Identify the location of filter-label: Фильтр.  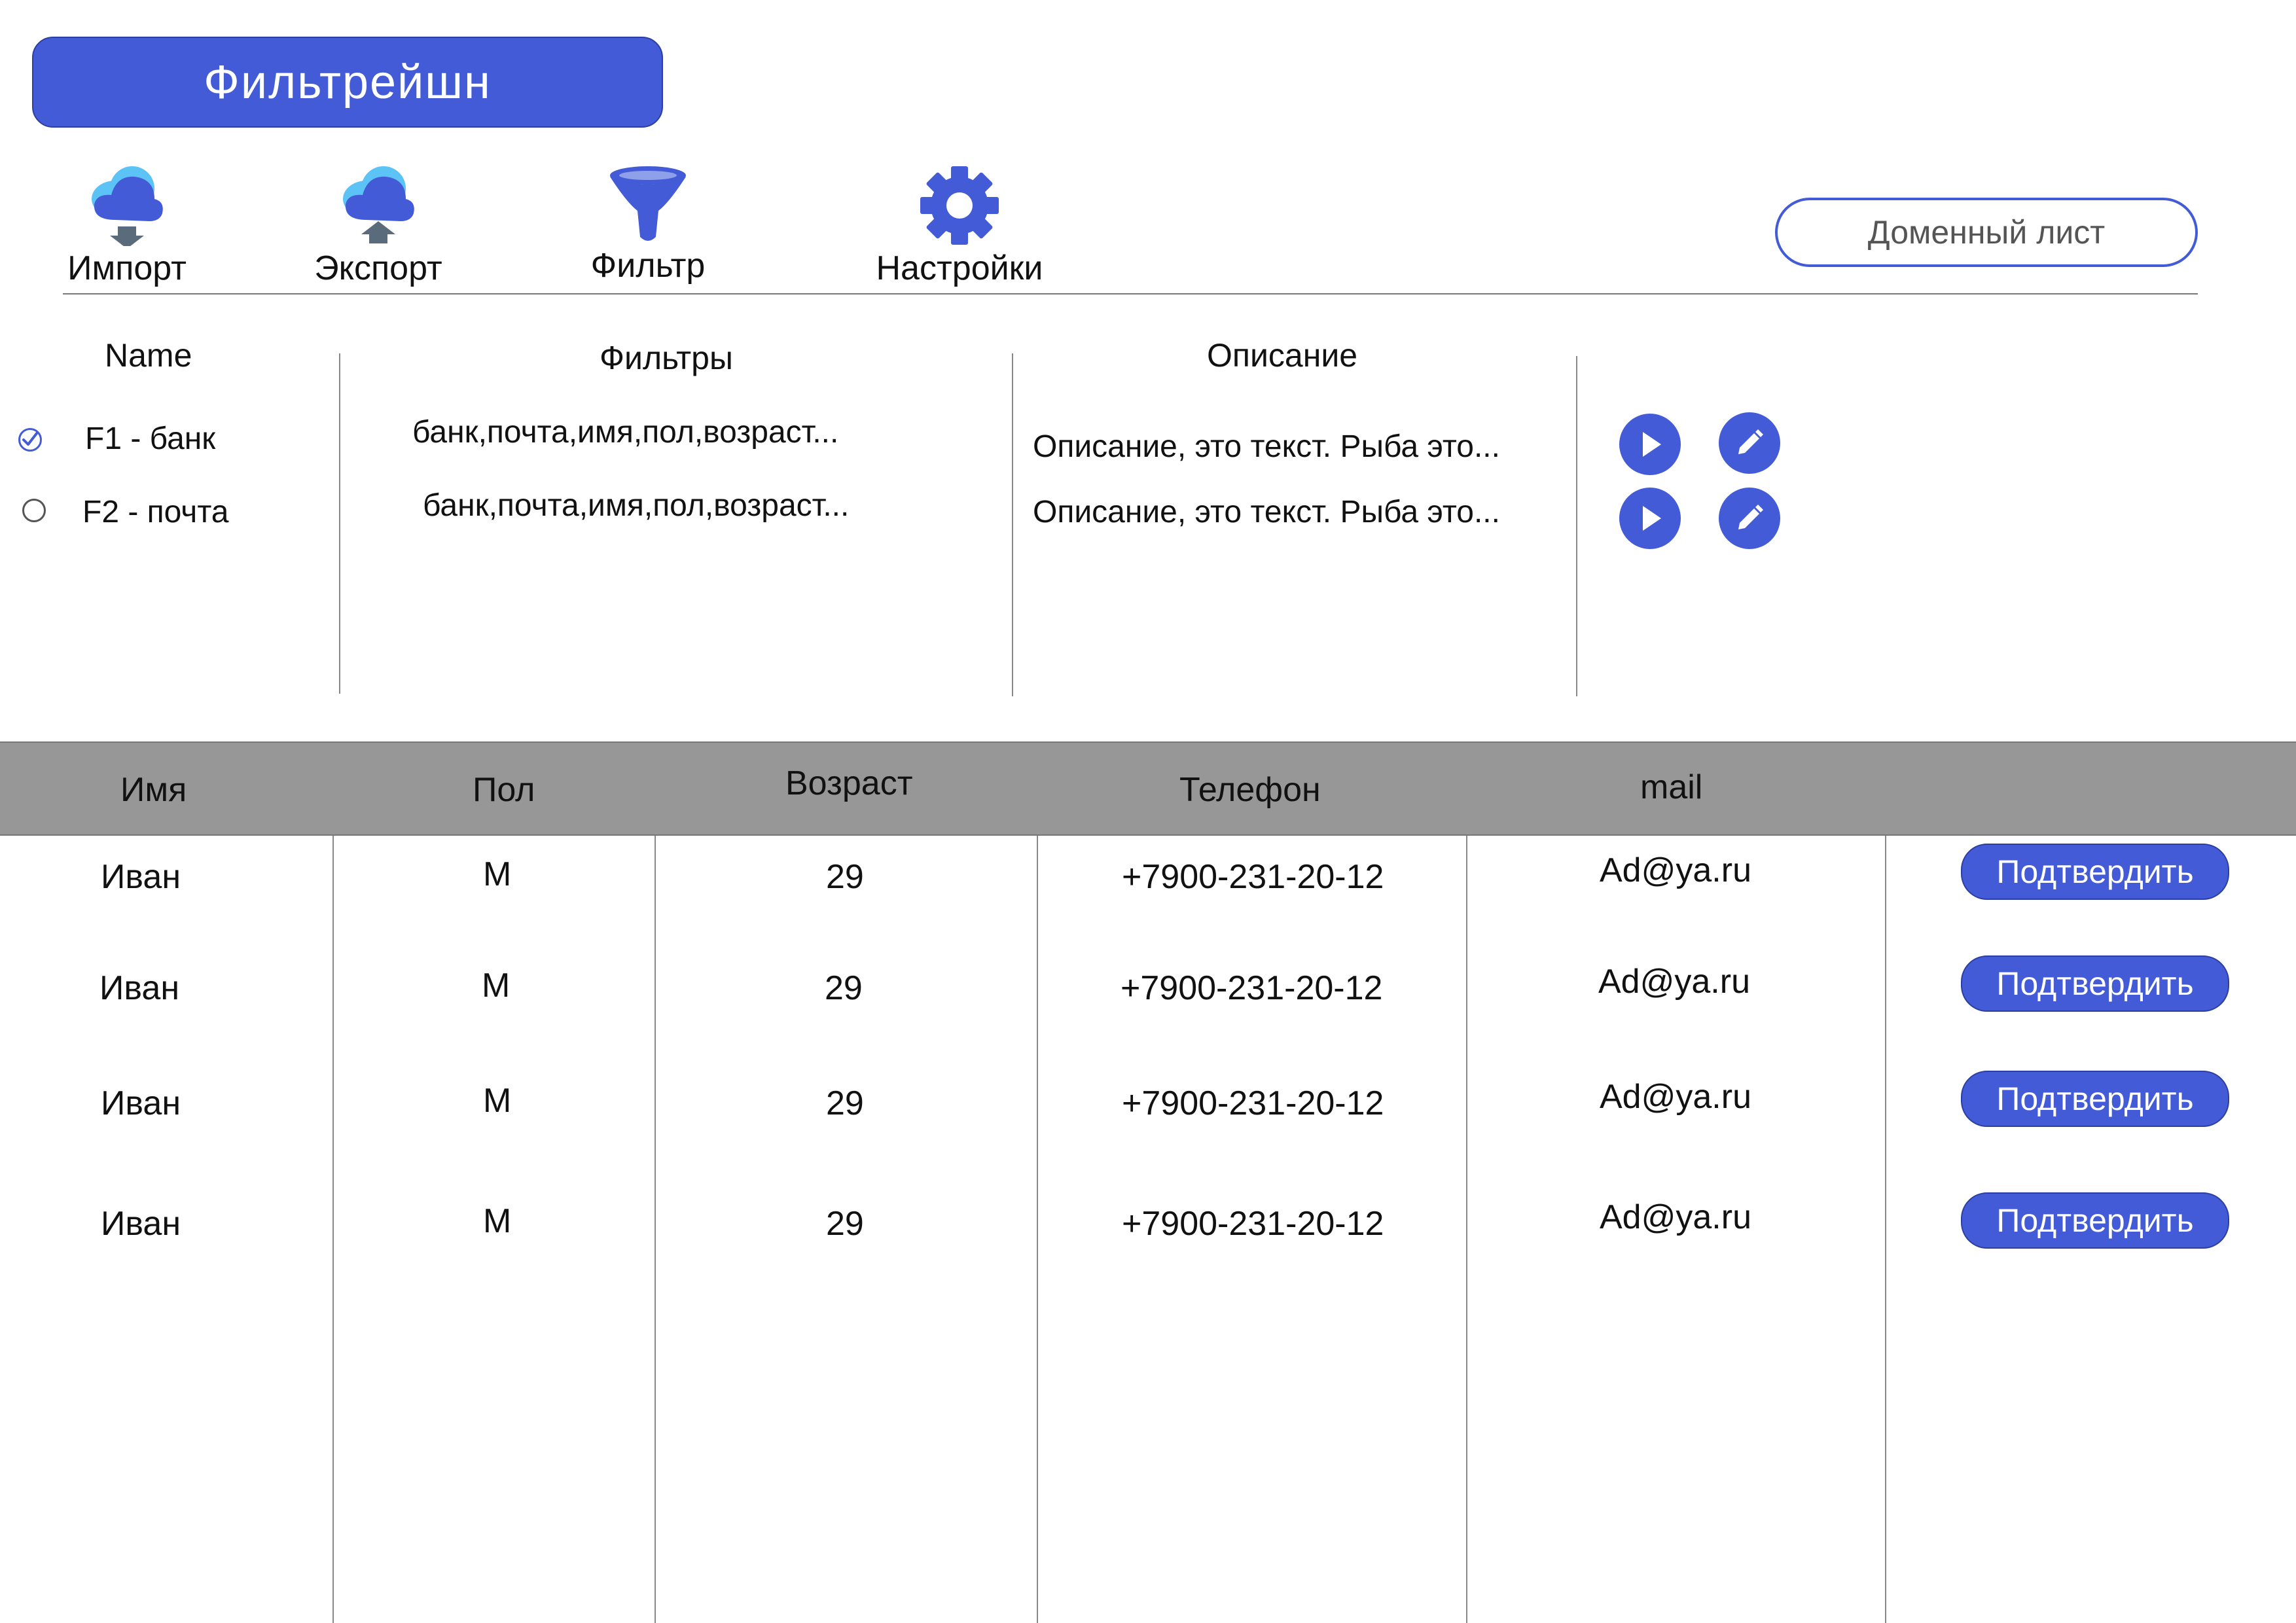
(648, 266).